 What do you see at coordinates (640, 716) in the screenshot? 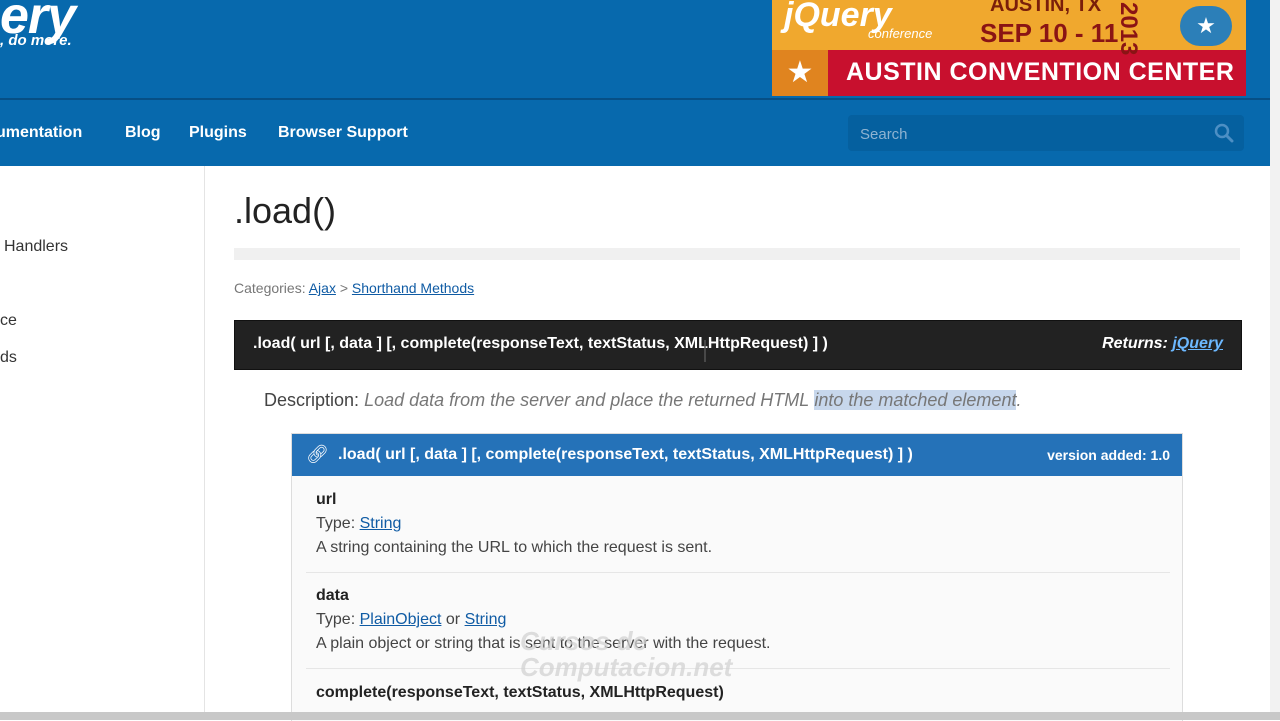
I see `bottom-scrollbar` at bounding box center [640, 716].